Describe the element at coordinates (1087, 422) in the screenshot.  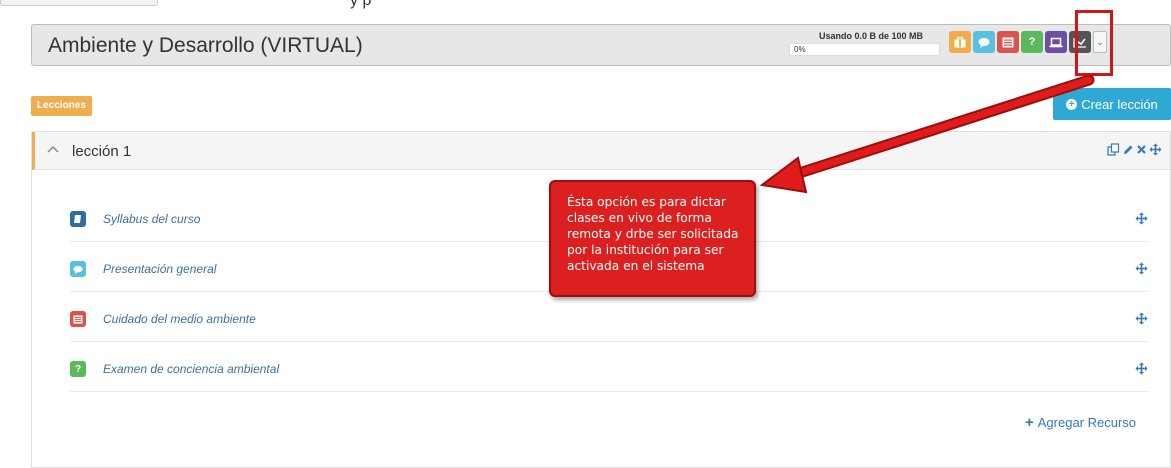
I see `add-resource-label: Agregar Recurso` at that location.